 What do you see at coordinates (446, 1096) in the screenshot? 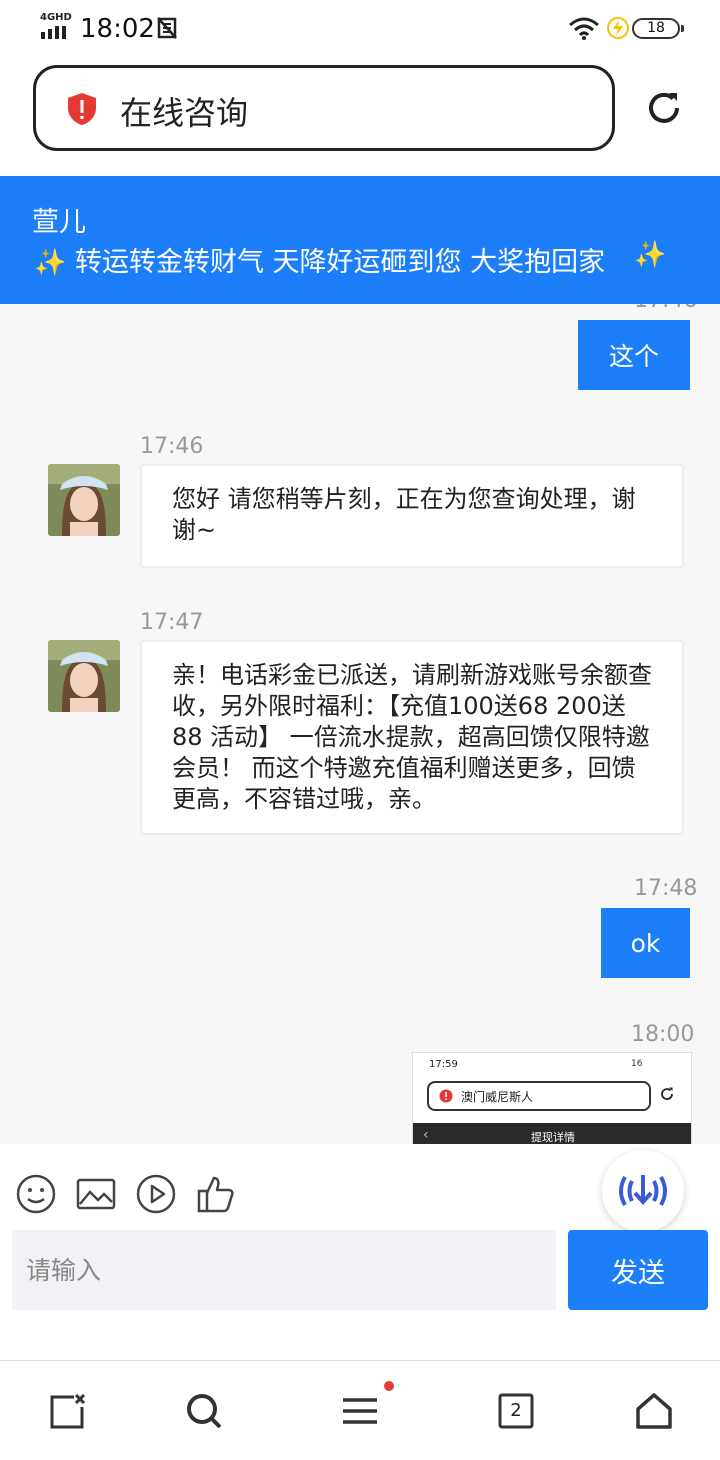
I see `thumb-warning-icon` at bounding box center [446, 1096].